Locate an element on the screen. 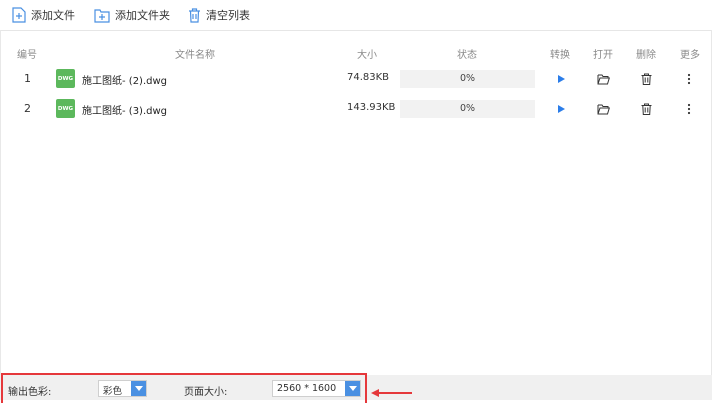 Image resolution: width=712 pixels, height=403 pixels. header-num: 编号 is located at coordinates (27, 55).